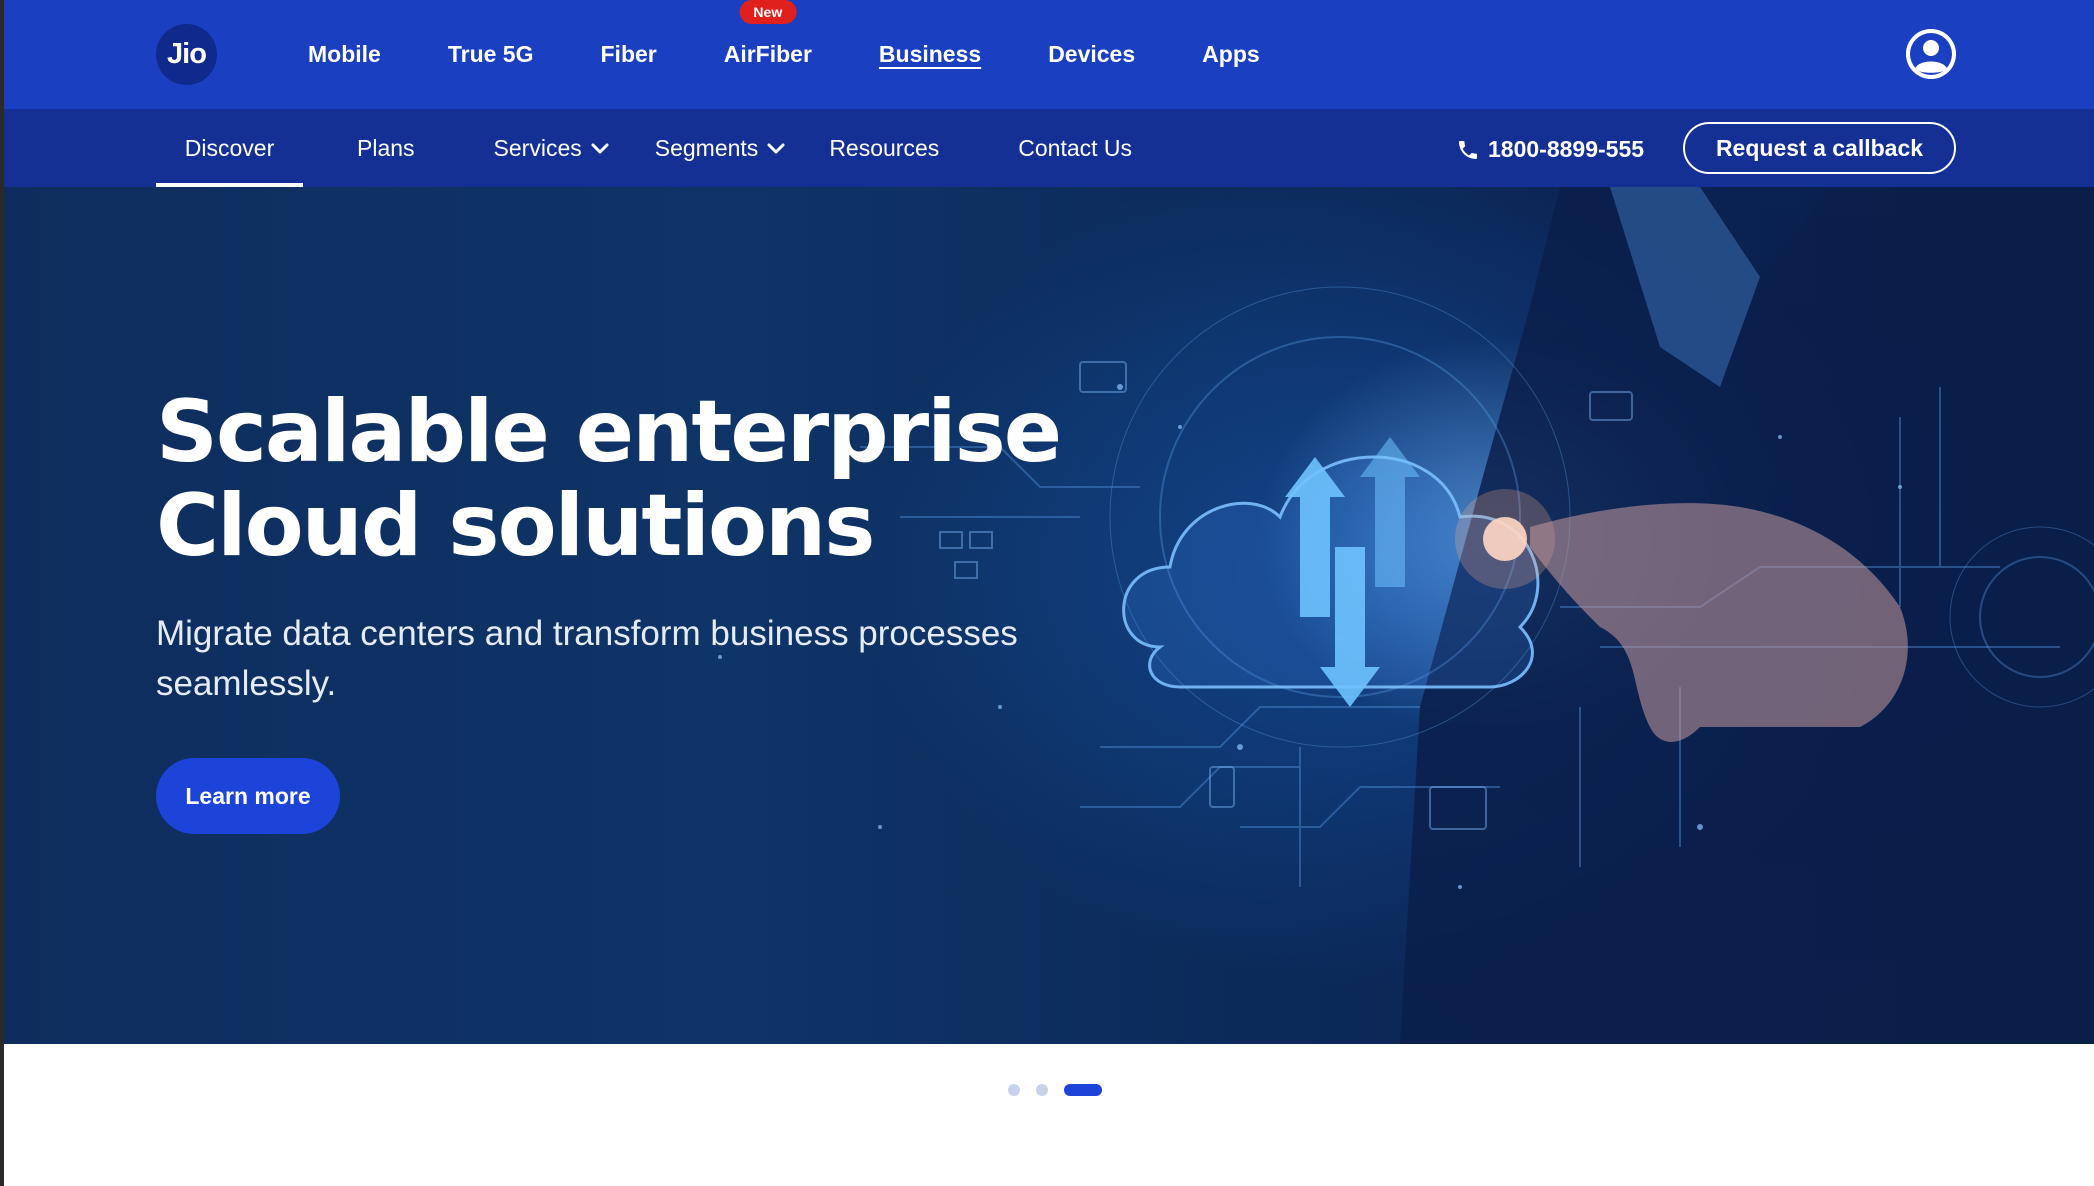 The width and height of the screenshot is (2094, 1186). I want to click on tab-resources: Resources, so click(884, 148).